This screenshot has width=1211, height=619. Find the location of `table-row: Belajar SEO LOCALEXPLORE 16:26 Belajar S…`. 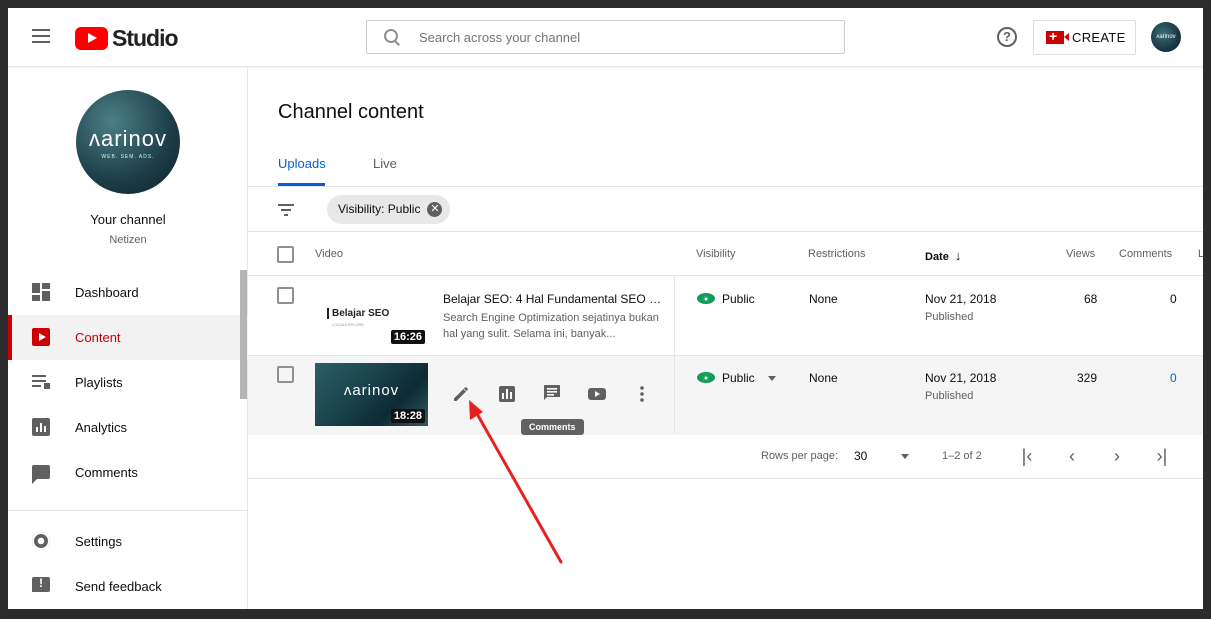

table-row: Belajar SEO LOCALEXPLORE 16:26 Belajar S… is located at coordinates (725, 315).